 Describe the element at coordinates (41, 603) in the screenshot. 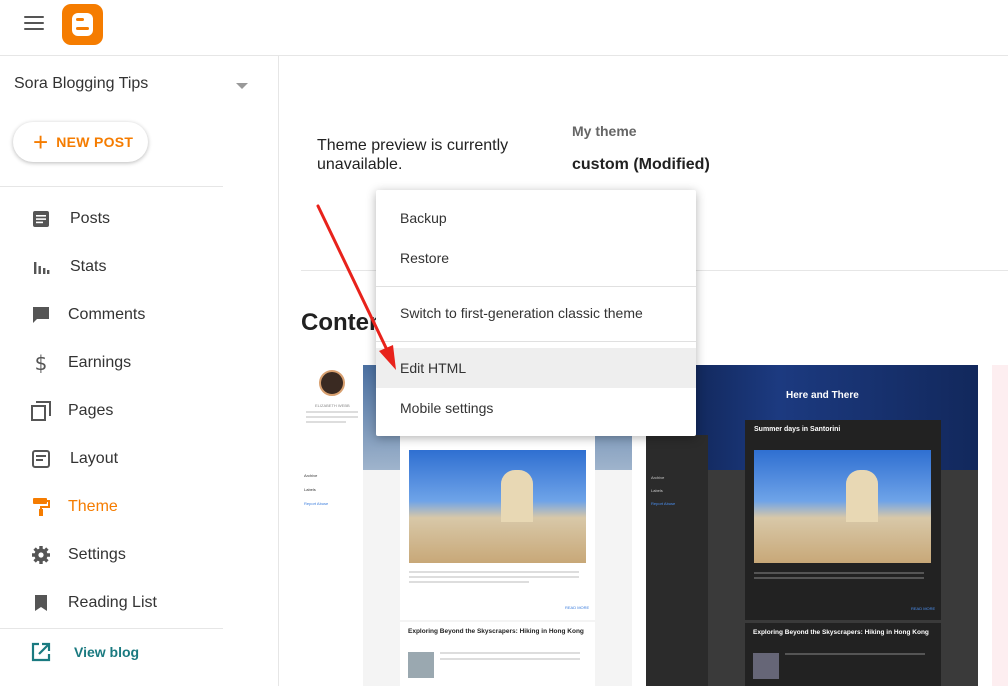

I see `bookmark-icon` at that location.